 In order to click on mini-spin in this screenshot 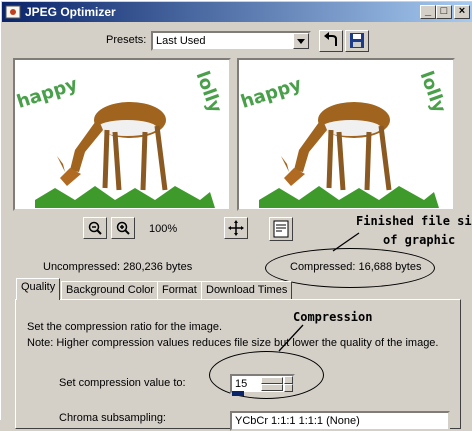, I will do `click(272, 384)`.